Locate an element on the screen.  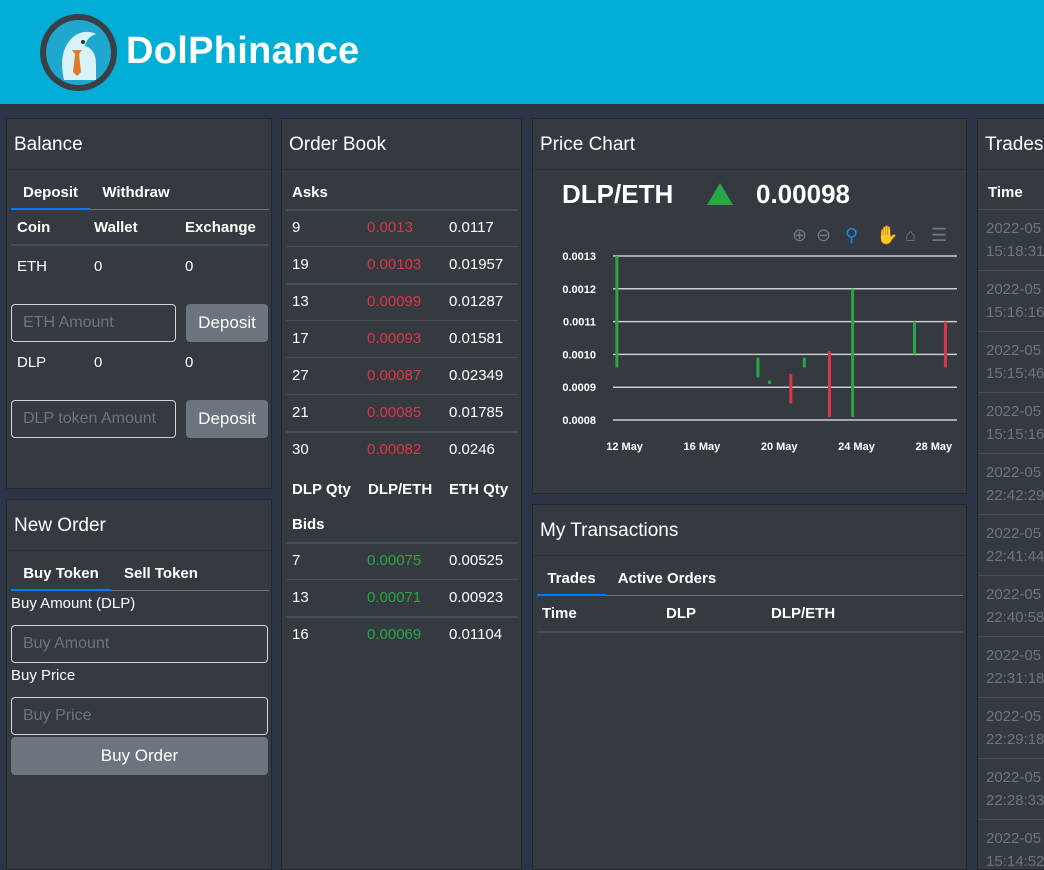
tab-active-orders: Active Orders is located at coordinates (667, 577).